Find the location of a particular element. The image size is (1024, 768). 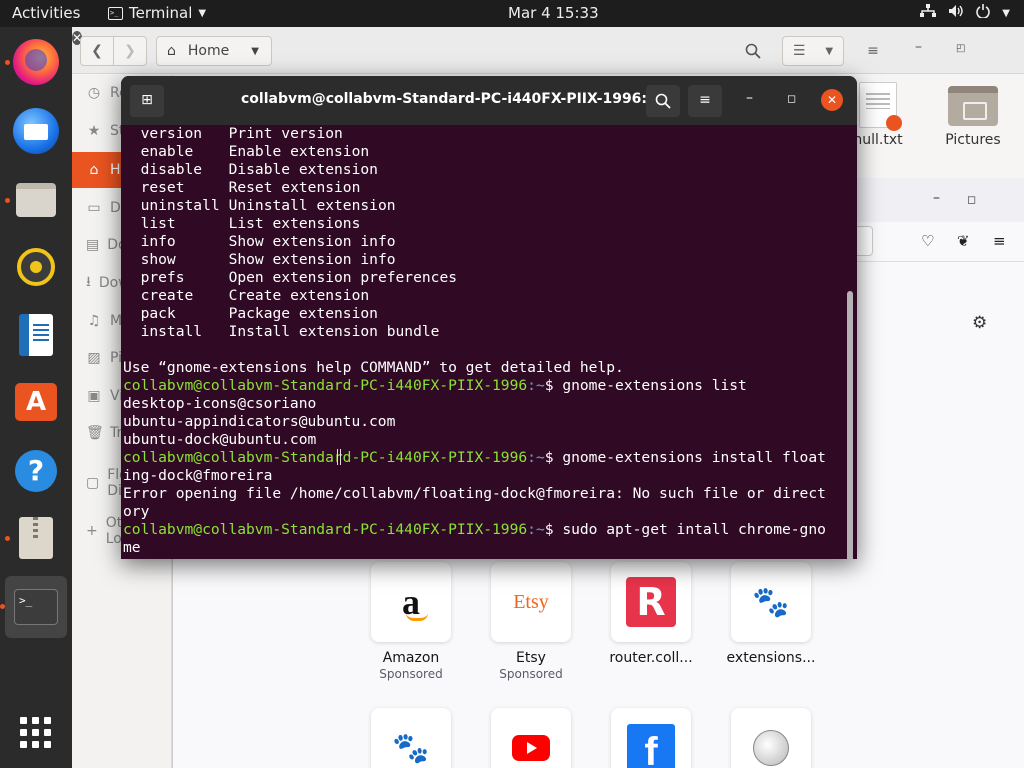

maximize-button: ◰ is located at coordinates (960, 48).